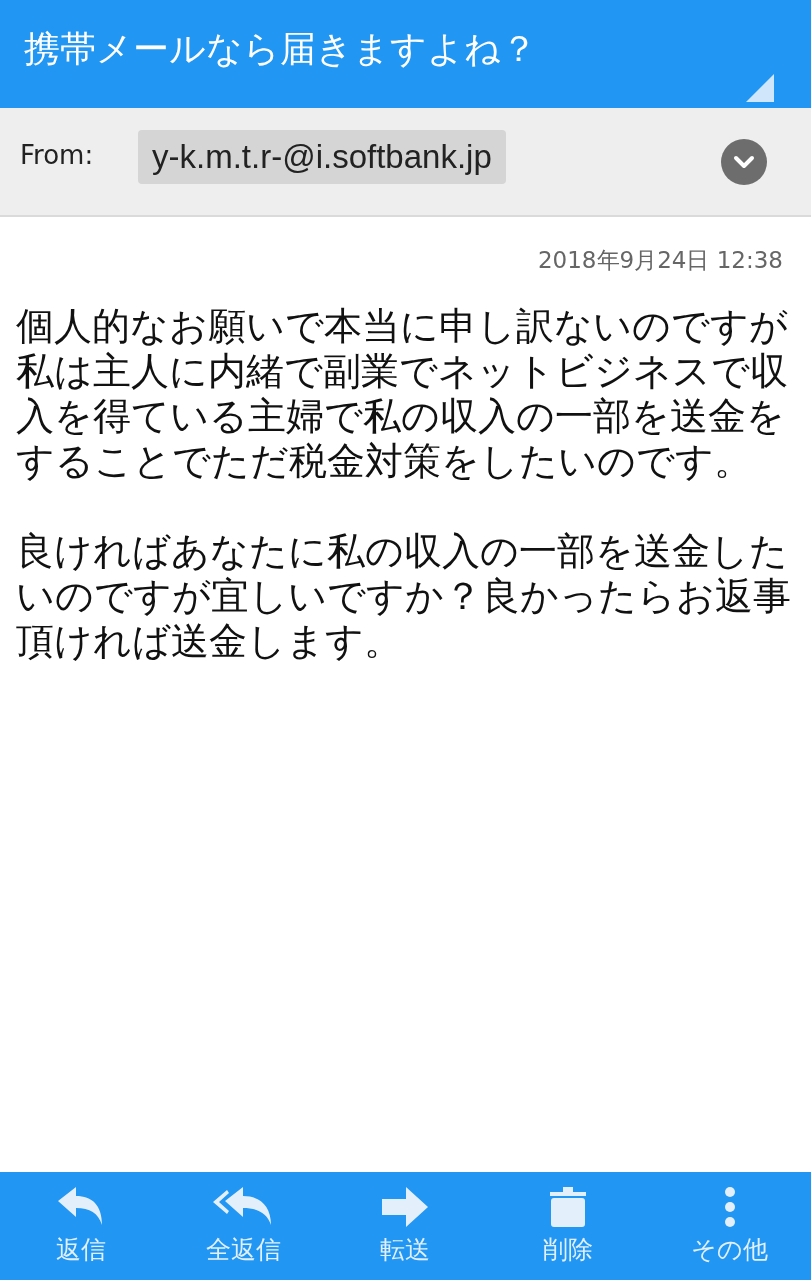 The image size is (811, 1280). I want to click on message-paragraph: 良ければあなたに私の収入の一部を送金したいのですが宜しいですか？良かったらお返事頂ければ送金します。, so click(404, 596).